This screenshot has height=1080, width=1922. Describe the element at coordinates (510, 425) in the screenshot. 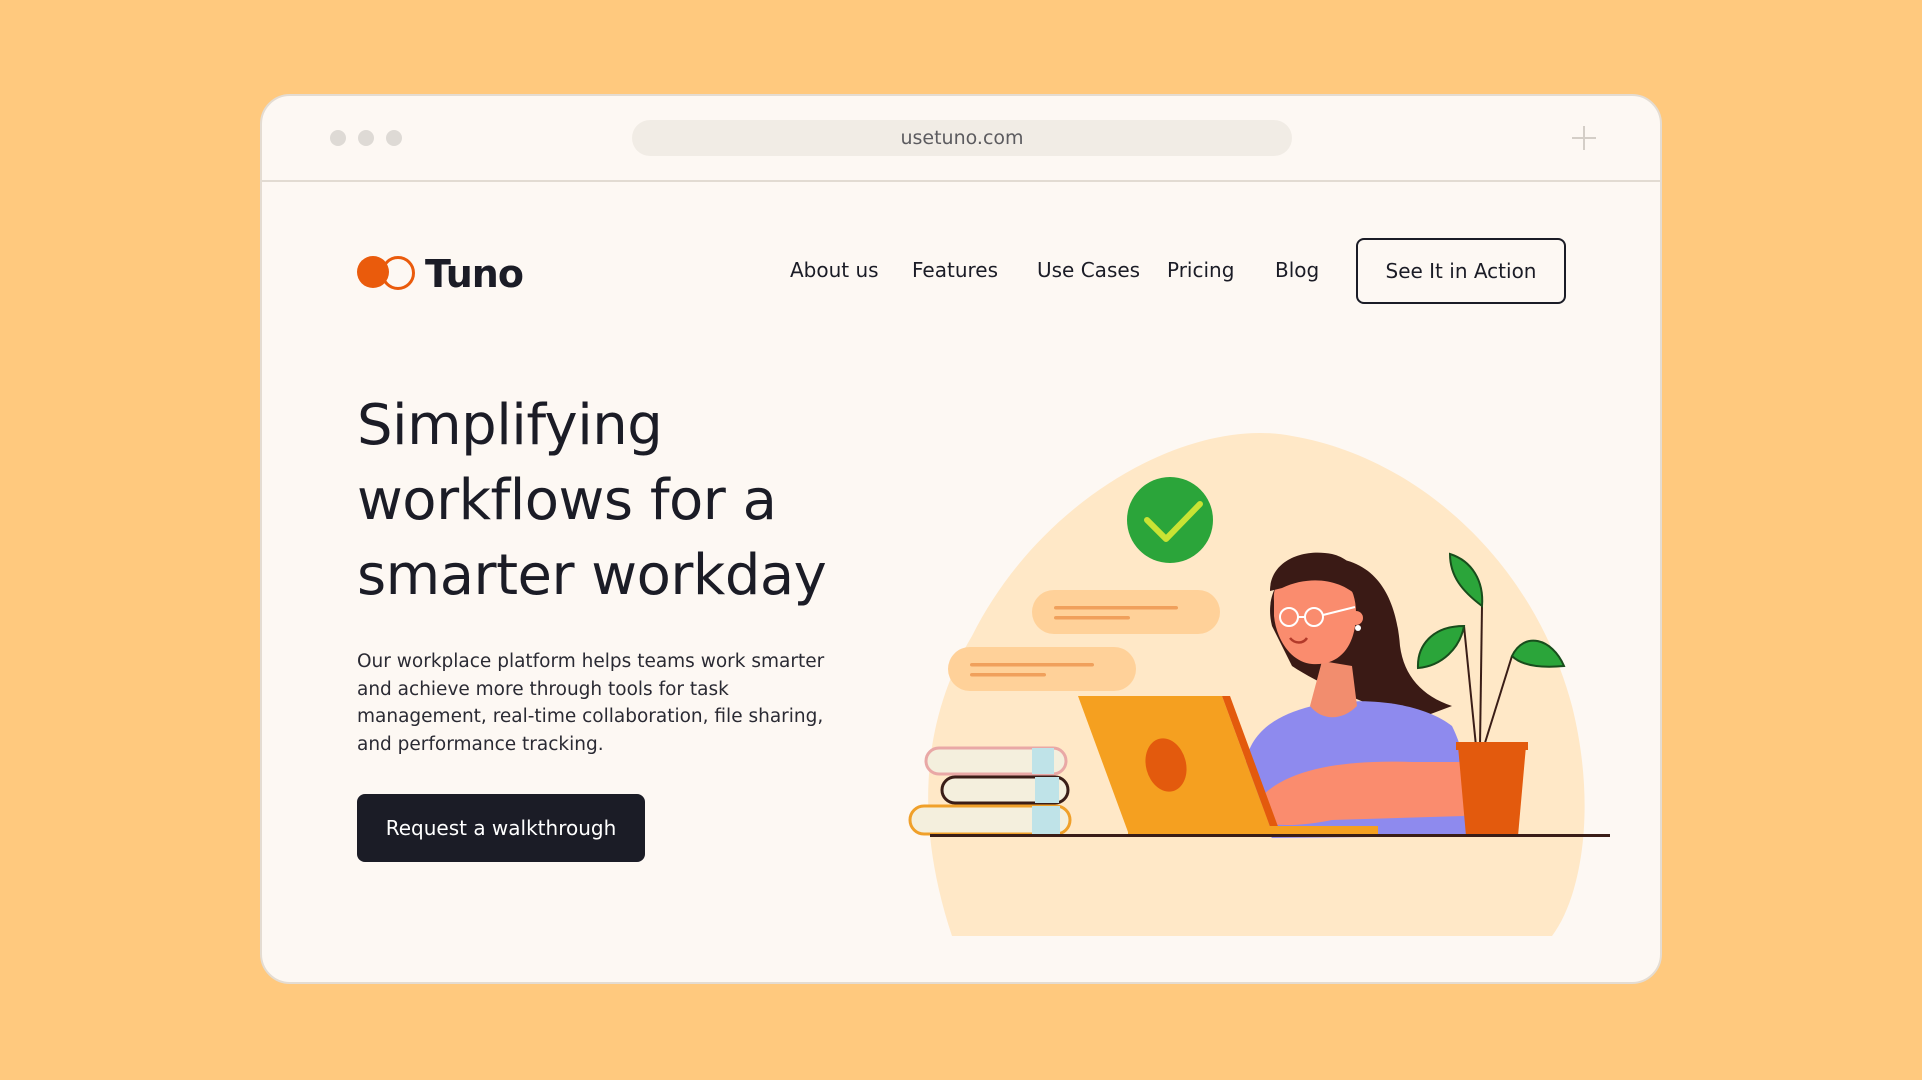

I see `headline-line-1: Simplifying` at that location.